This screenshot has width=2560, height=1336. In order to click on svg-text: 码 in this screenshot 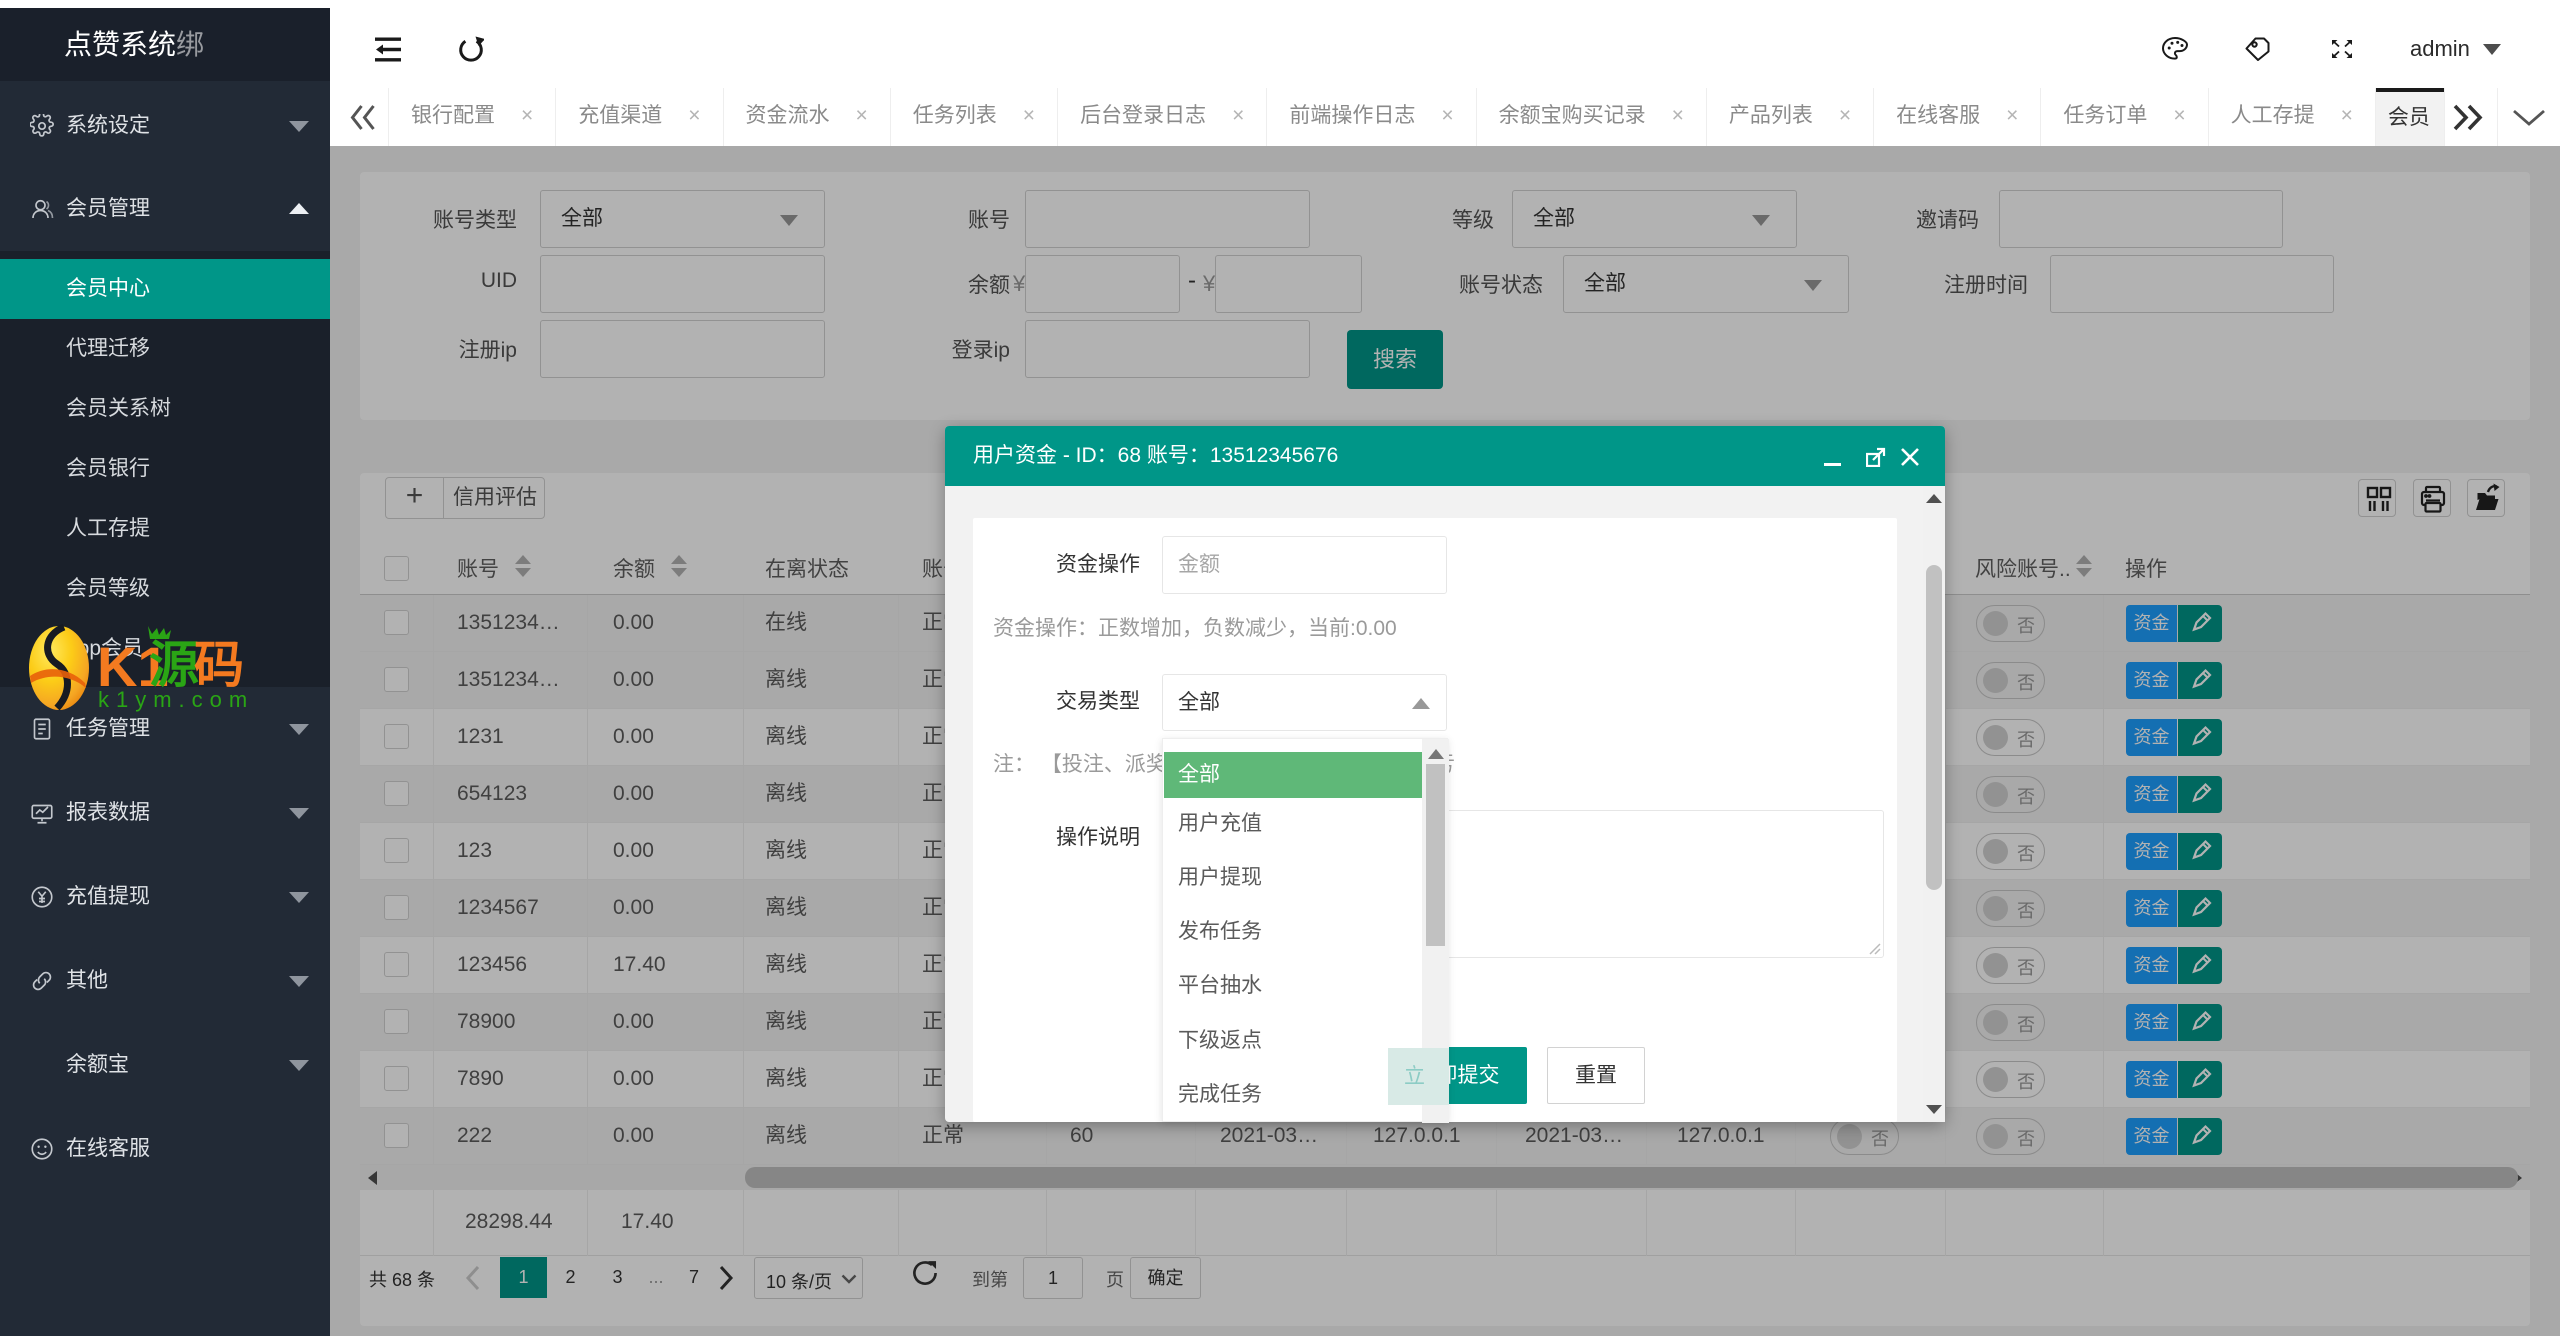, I will do `click(219, 665)`.